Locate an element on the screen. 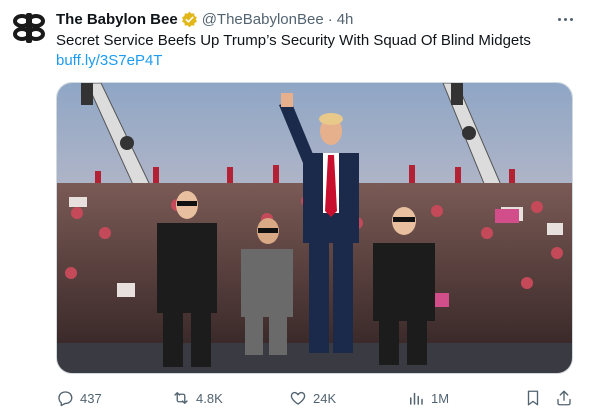 The width and height of the screenshot is (589, 419). avatar is located at coordinates (29, 28).